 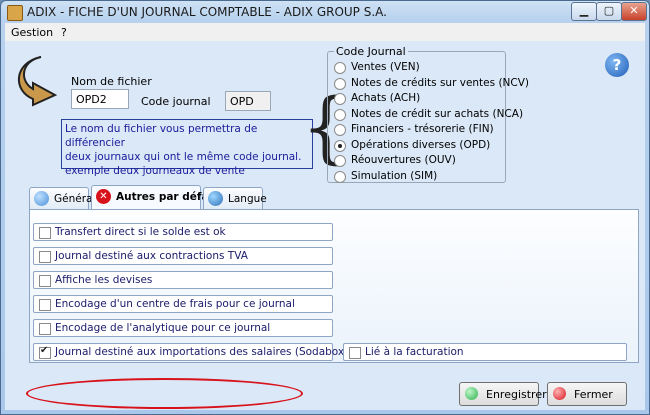 I want to click on close-button: Fermer, so click(x=587, y=394).